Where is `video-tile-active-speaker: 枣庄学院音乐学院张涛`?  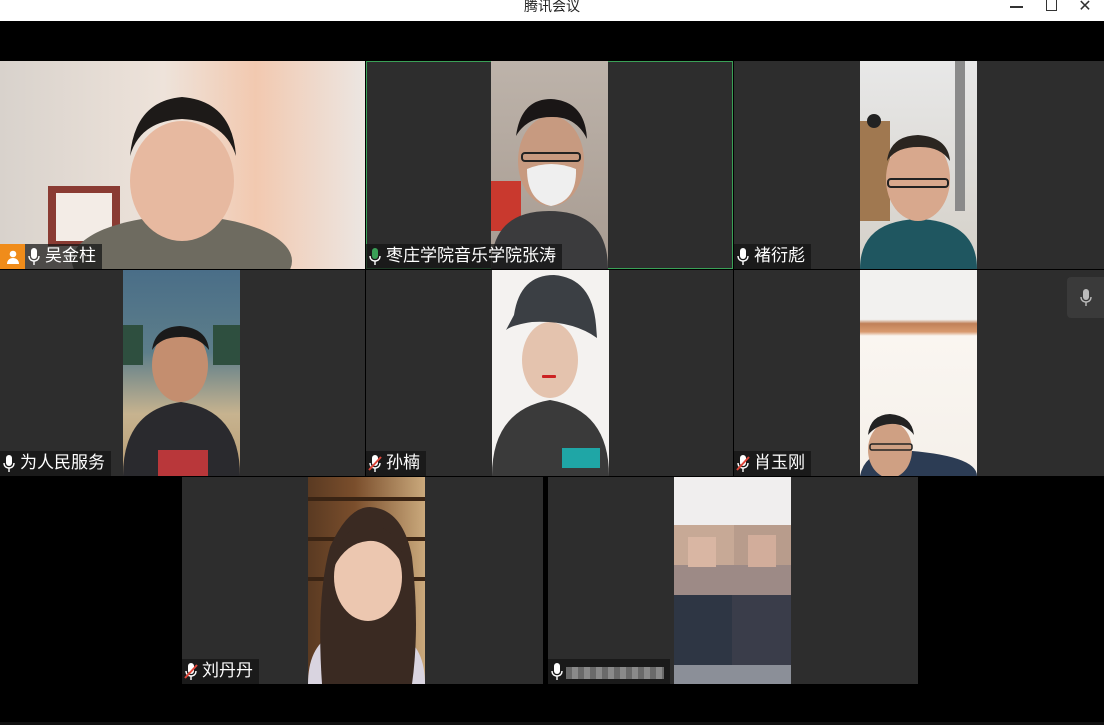 video-tile-active-speaker: 枣庄学院音乐学院张涛 is located at coordinates (549, 165).